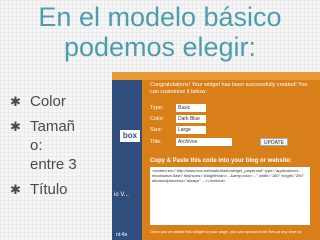  What do you see at coordinates (53, 126) in the screenshot?
I see `bullet-text: Tamañ` at bounding box center [53, 126].